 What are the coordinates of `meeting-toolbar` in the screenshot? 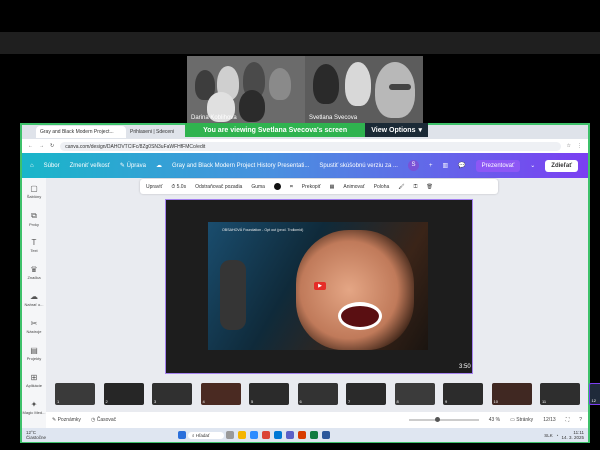 It's located at (300, 43).